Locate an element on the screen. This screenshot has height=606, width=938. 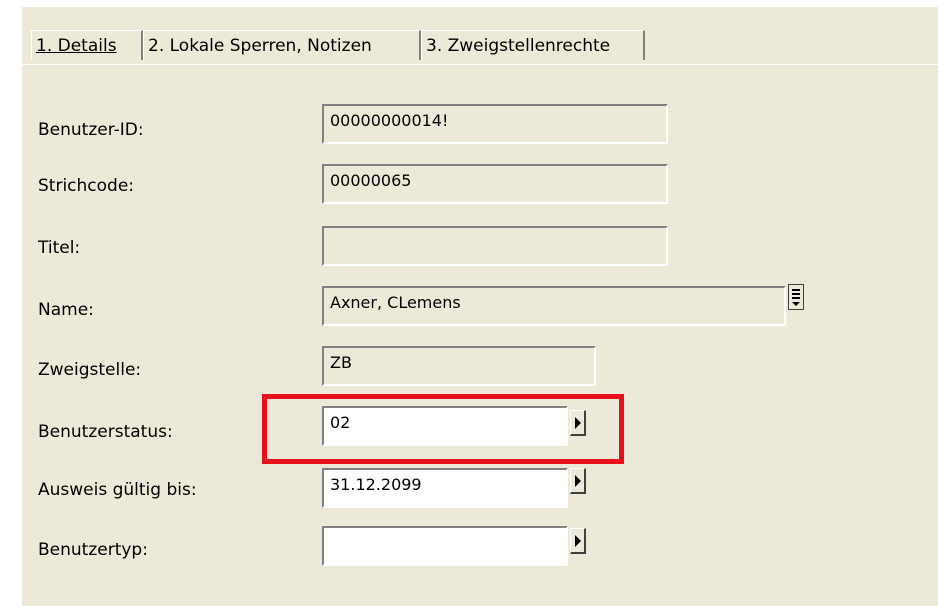
user-status-arrow-icon is located at coordinates (578, 423).